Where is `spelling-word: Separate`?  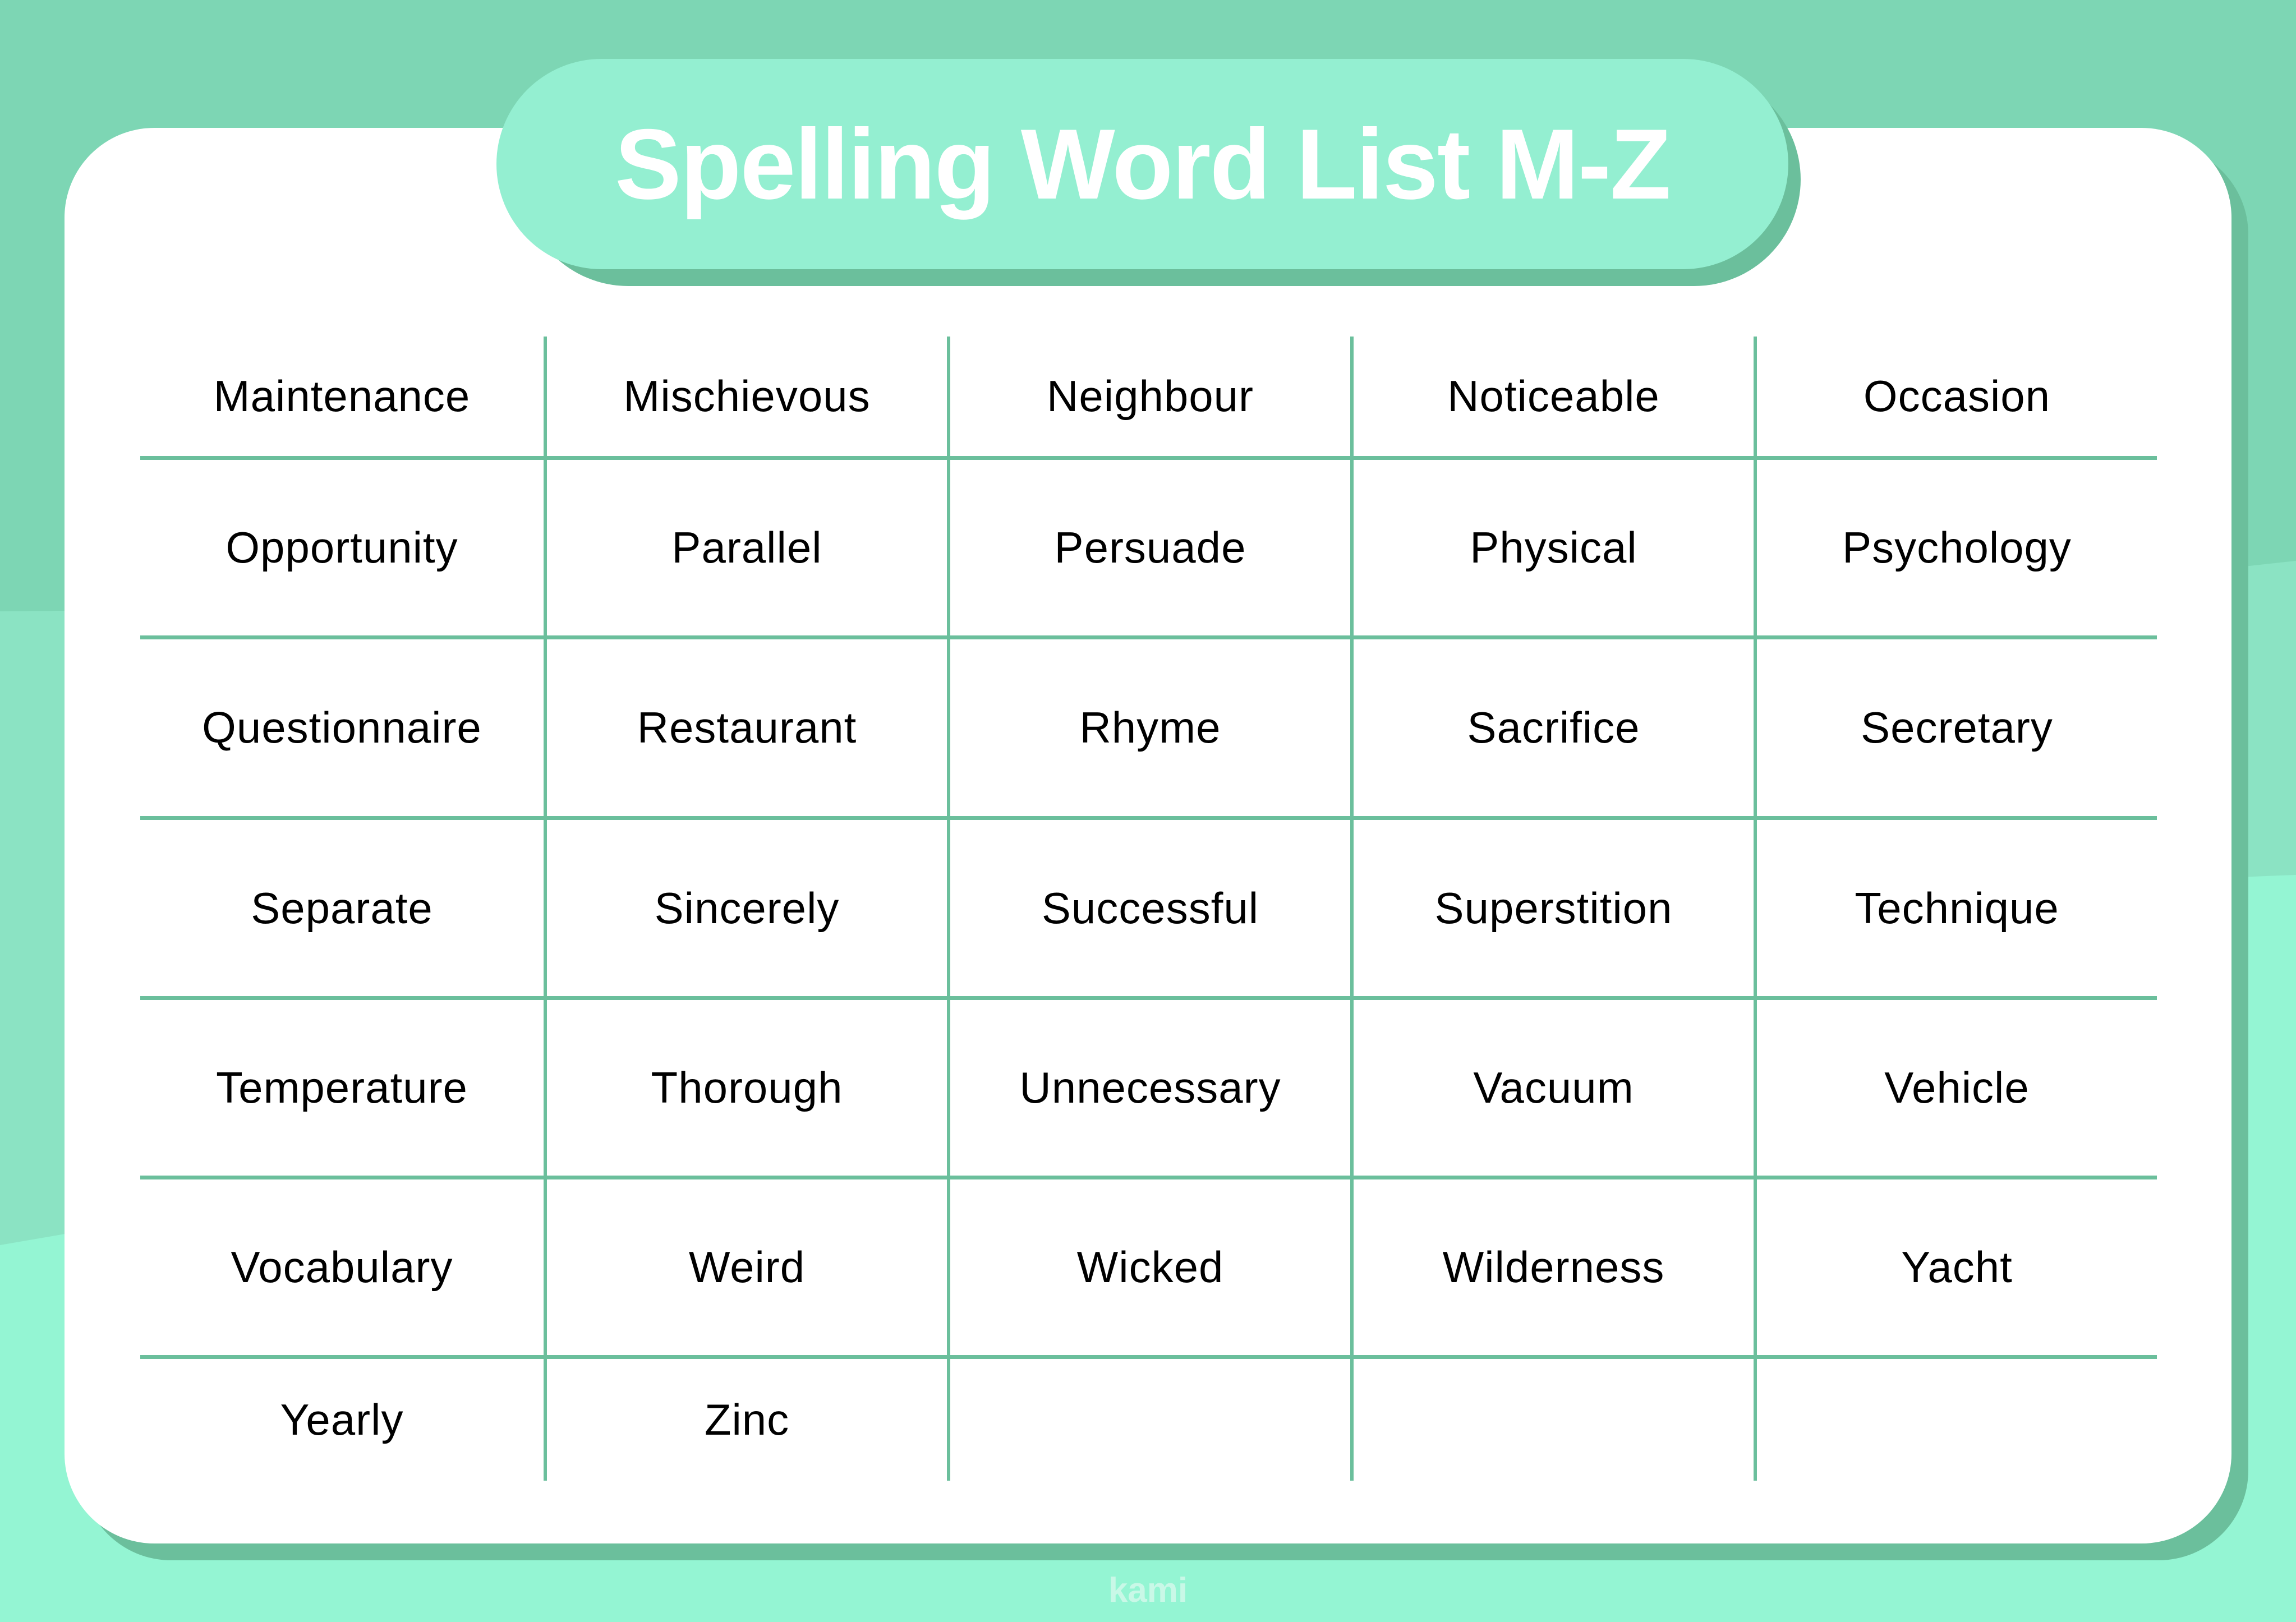 spelling-word: Separate is located at coordinates (342, 908).